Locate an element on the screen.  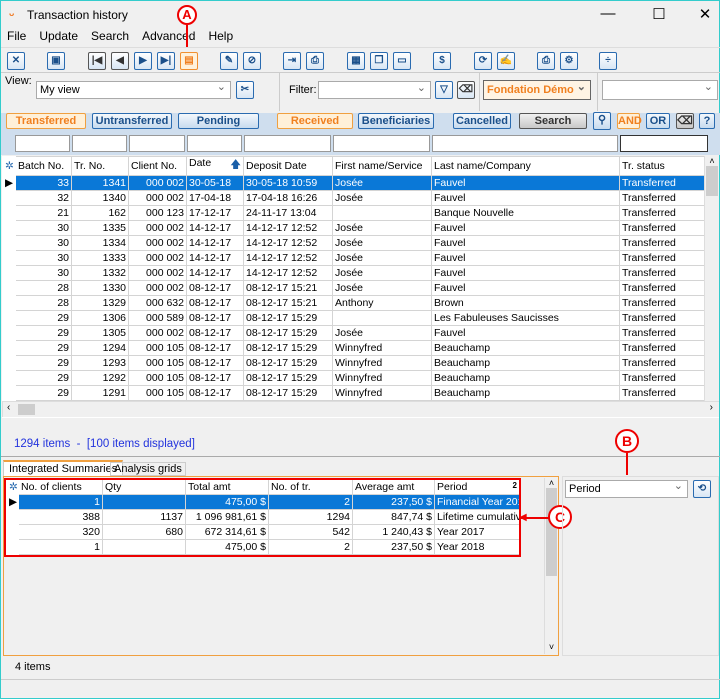
first-record-icon: |◀ is located at coordinates (97, 61).